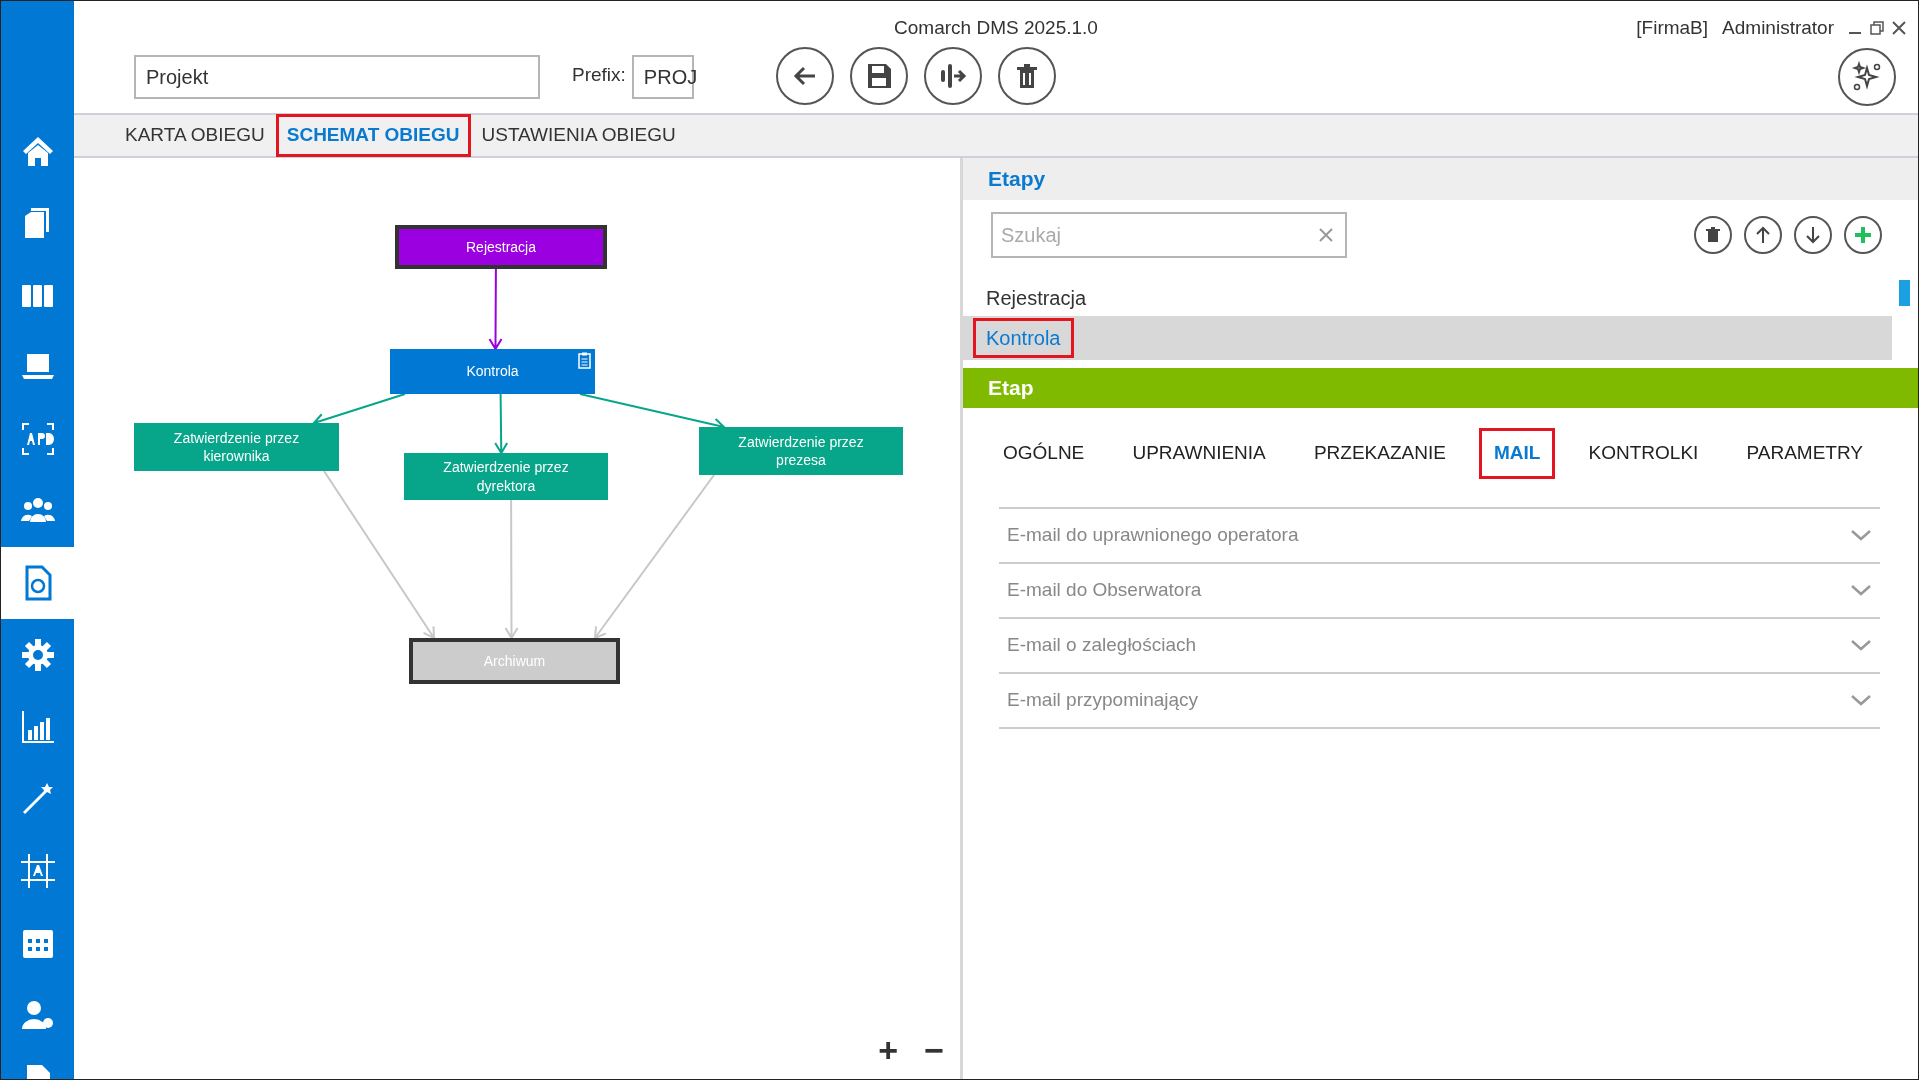  I want to click on save-button, so click(878, 76).